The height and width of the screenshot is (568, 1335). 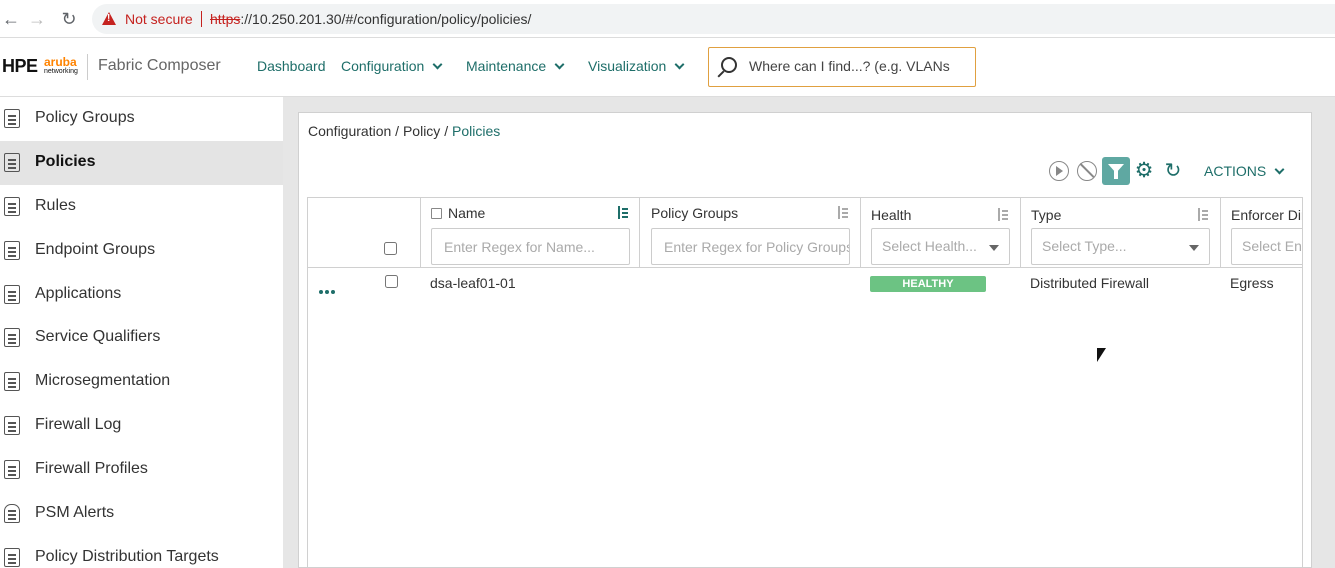 I want to click on sidebar-item-label: Applications, so click(x=78, y=293).